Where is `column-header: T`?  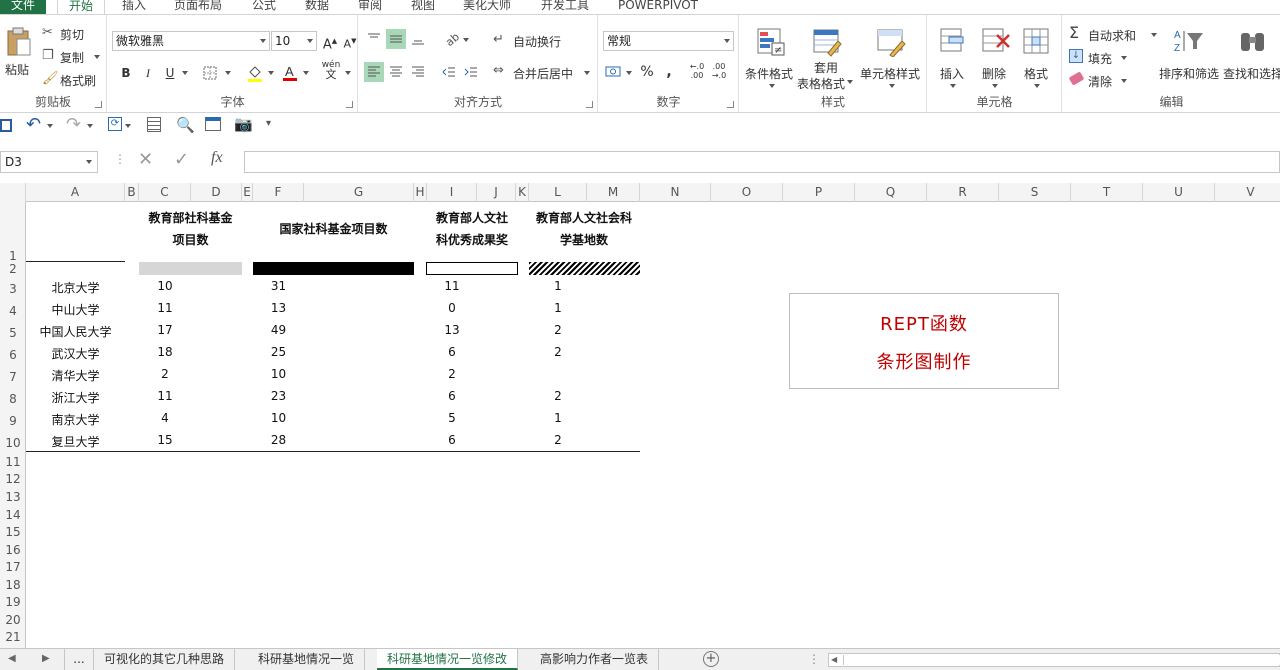
column-header: T is located at coordinates (1107, 192).